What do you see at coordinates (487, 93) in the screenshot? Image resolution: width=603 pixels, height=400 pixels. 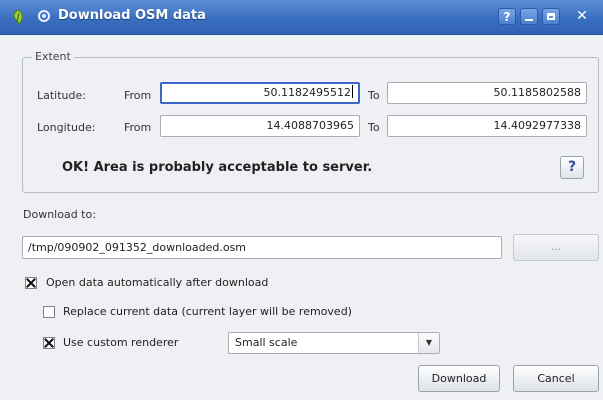 I see `latitude-to-input: 50.1185802588` at bounding box center [487, 93].